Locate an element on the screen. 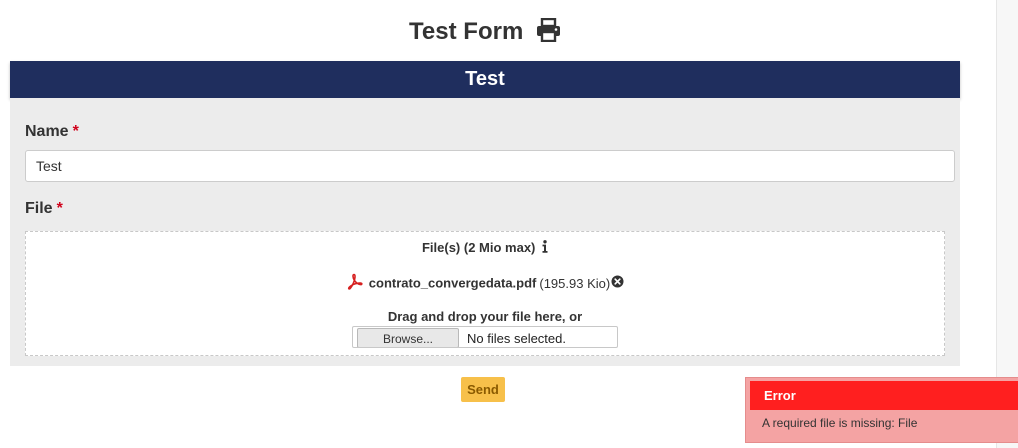  send-button: Send is located at coordinates (483, 389).